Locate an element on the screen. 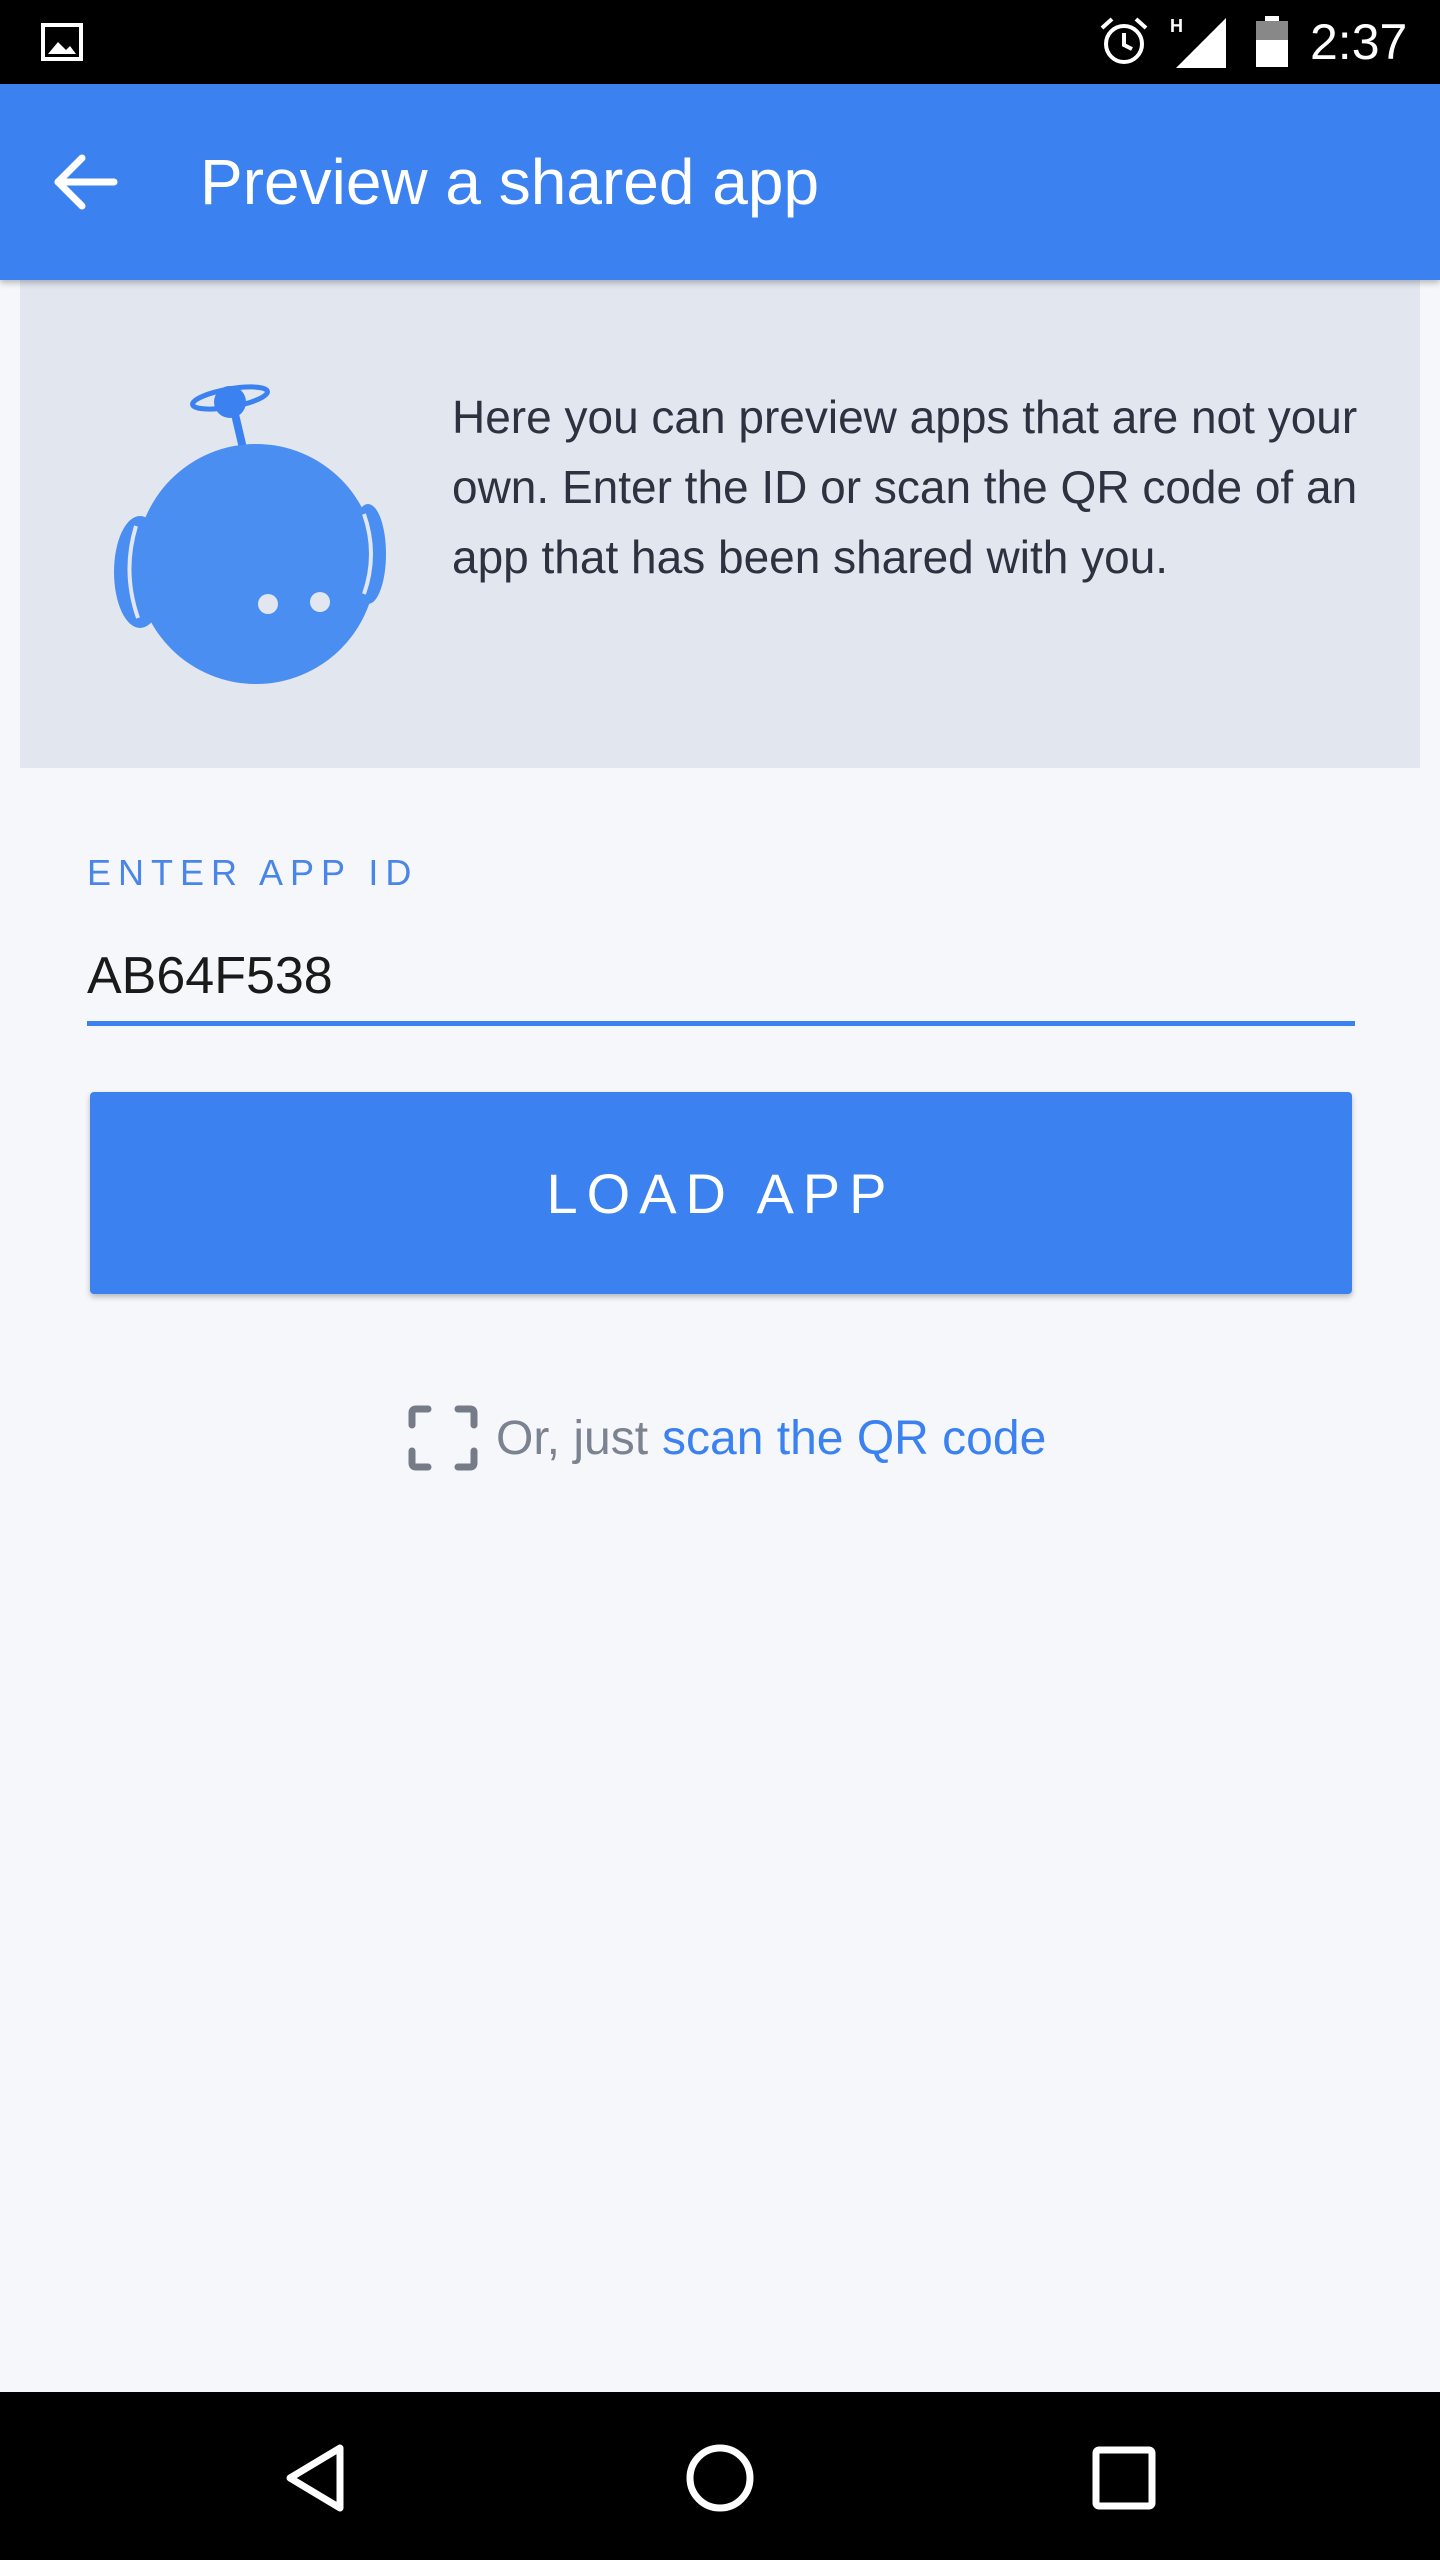 Image resolution: width=1440 pixels, height=2560 pixels. app-id-label: ENTER APP ID is located at coordinates (253, 872).